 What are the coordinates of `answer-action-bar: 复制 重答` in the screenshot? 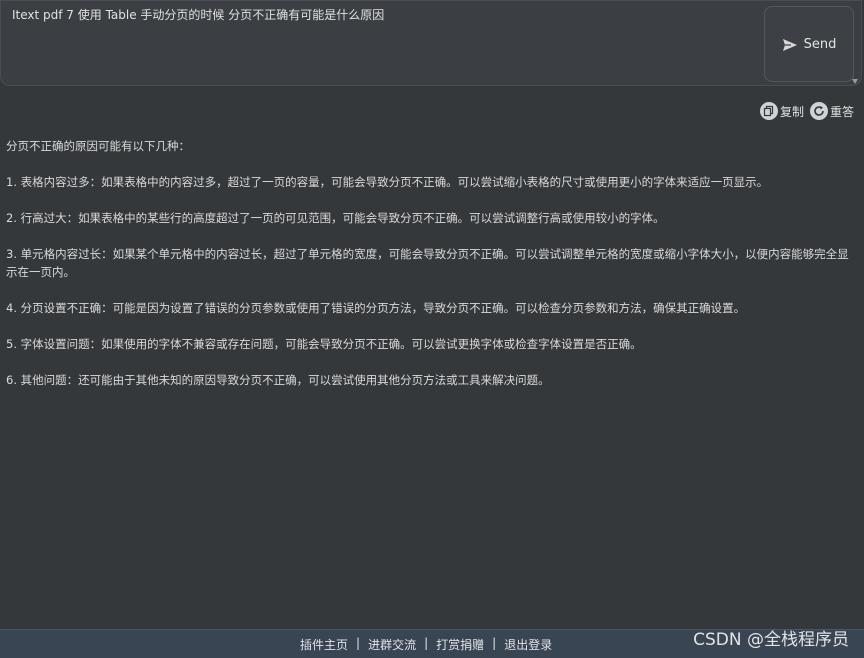 It's located at (806, 111).